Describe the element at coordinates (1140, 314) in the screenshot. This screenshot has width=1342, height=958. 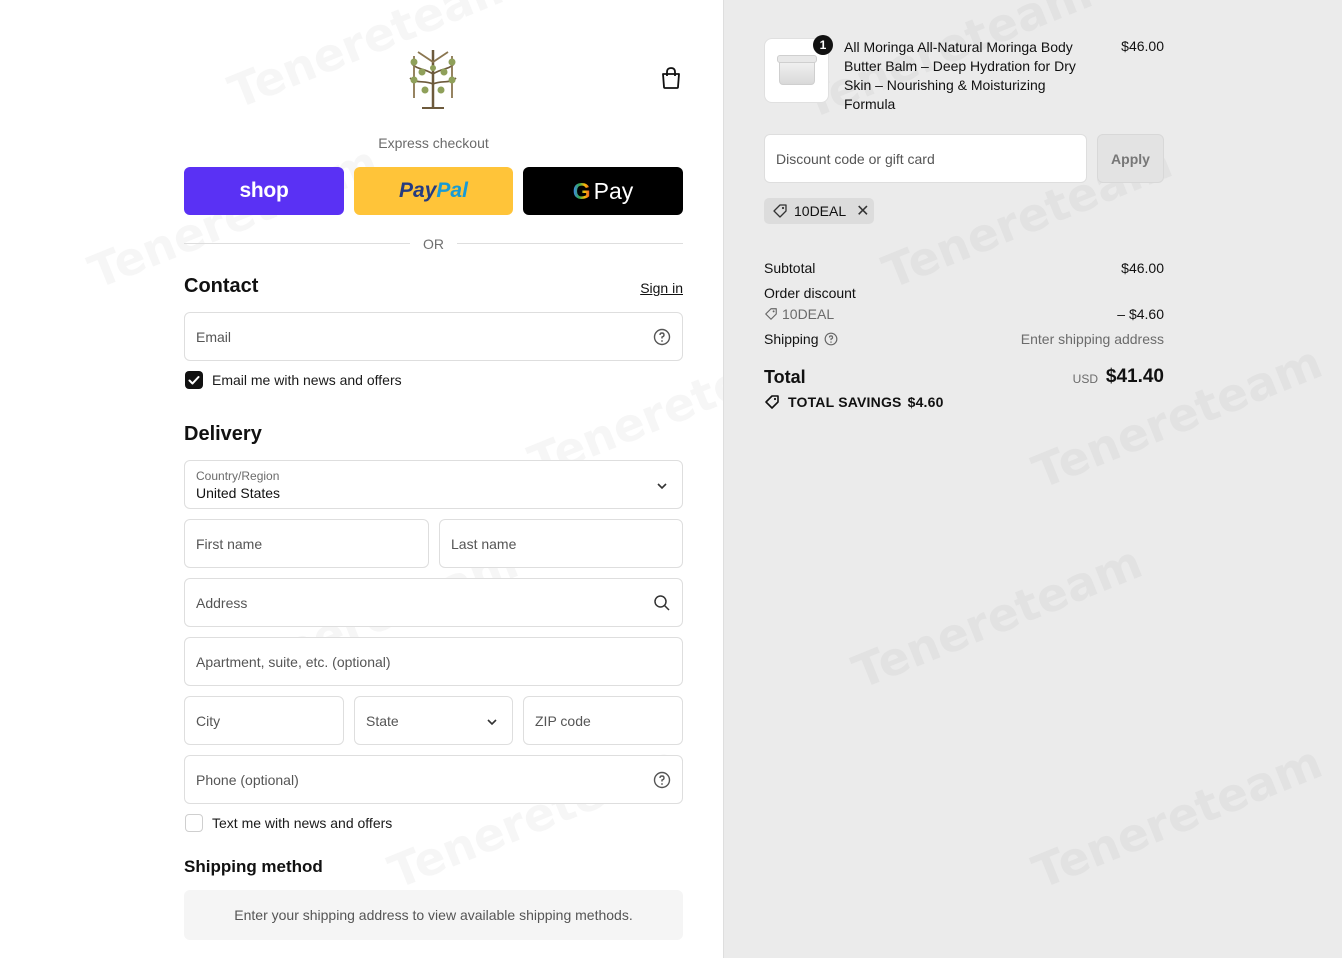
I see `discount-value: – $4.60` at that location.